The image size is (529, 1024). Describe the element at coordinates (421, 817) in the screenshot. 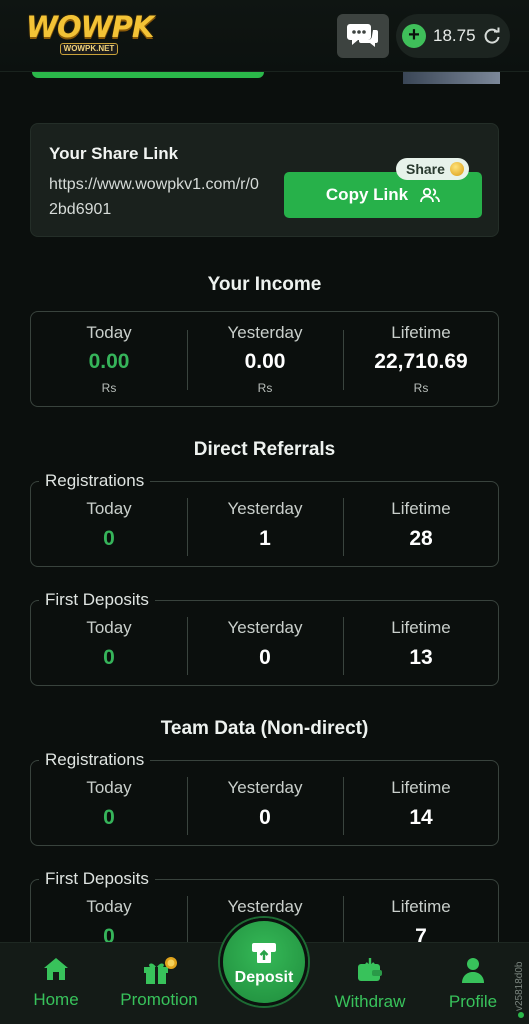

I see `stat-value: 14` at that location.